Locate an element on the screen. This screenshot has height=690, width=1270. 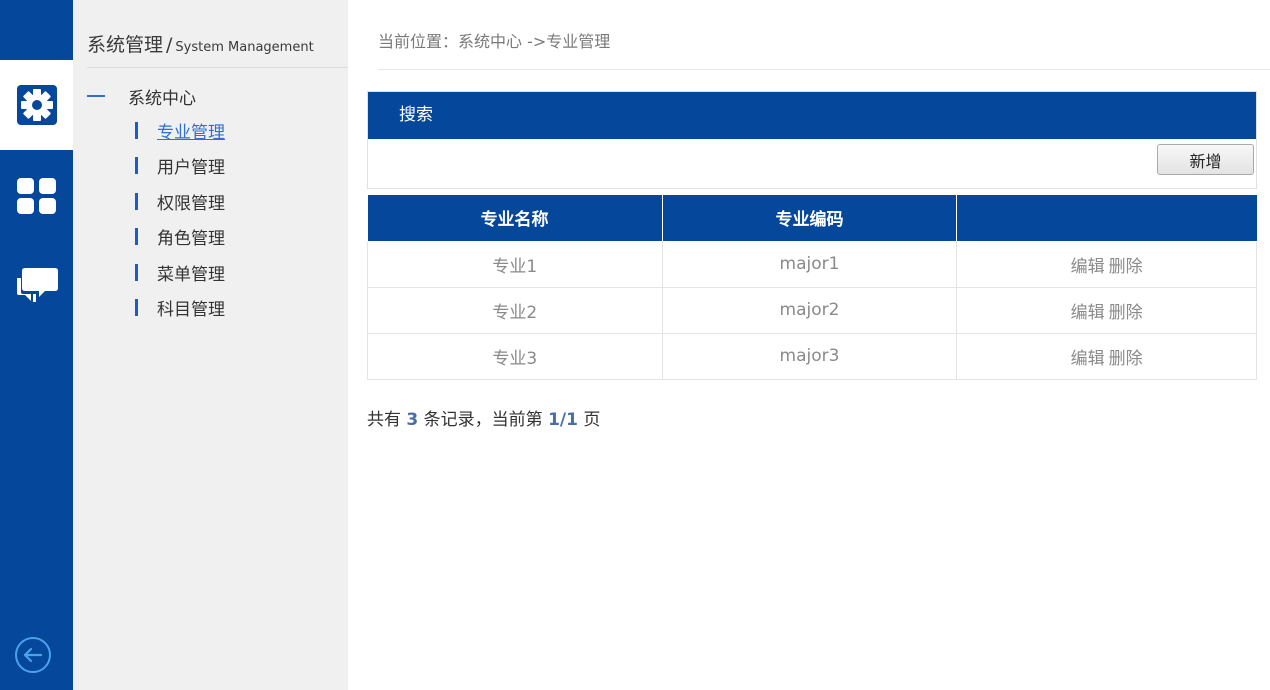
menu-item-label: 科目管理 is located at coordinates (191, 309).